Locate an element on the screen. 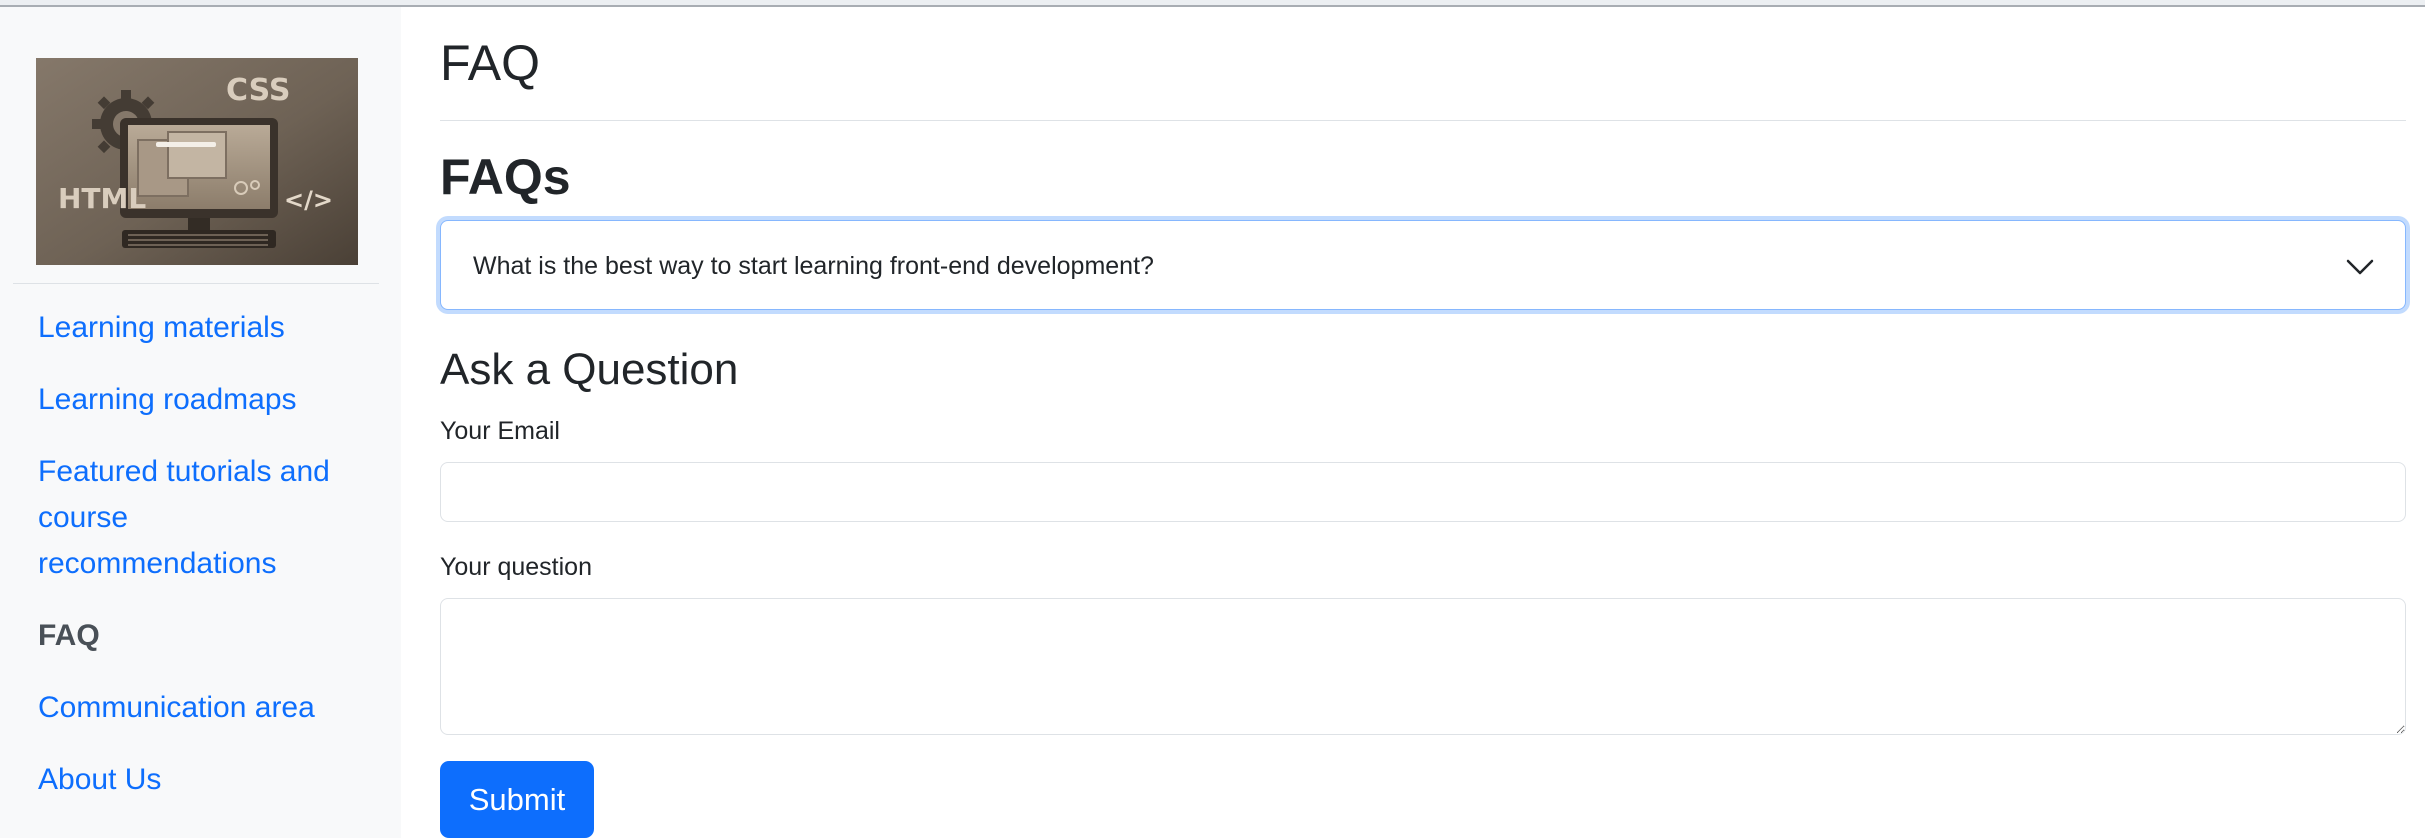 This screenshot has height=838, width=2425. question-label: Your question is located at coordinates (516, 567).